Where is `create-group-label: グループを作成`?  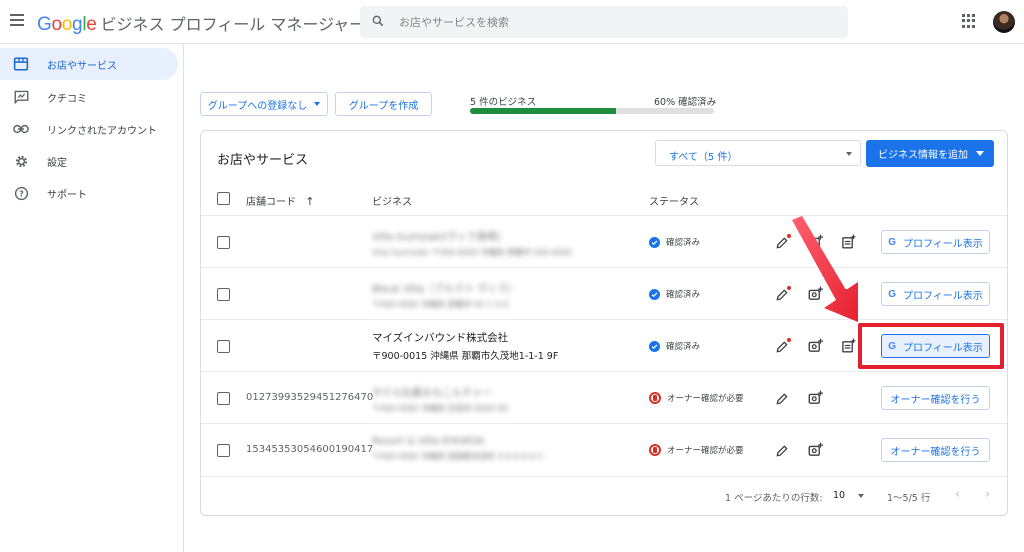
create-group-label: グループを作成 is located at coordinates (383, 106).